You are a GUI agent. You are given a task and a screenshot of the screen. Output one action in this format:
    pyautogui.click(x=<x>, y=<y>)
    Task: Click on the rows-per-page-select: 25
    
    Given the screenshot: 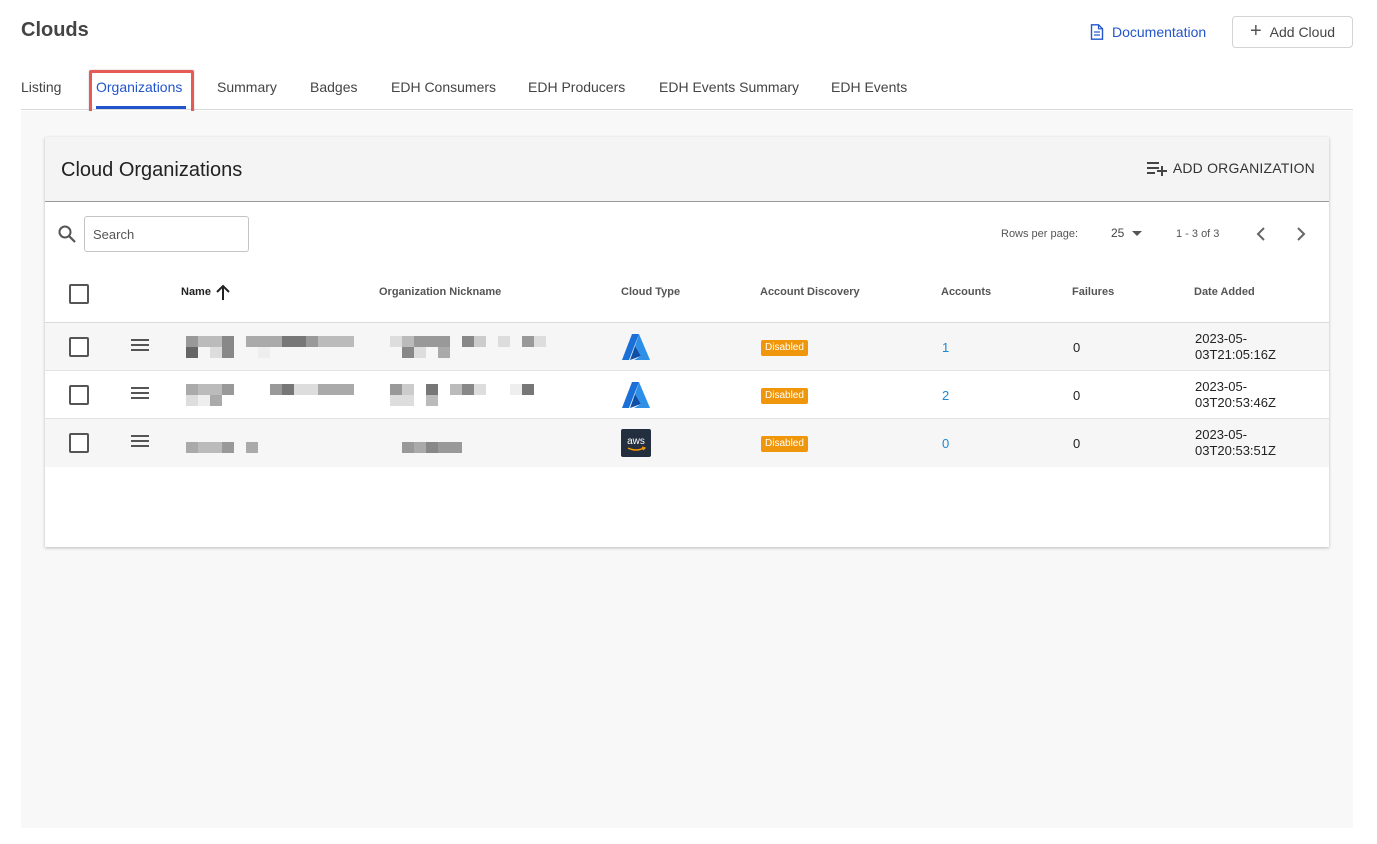 What is the action you would take?
    pyautogui.click(x=1127, y=233)
    